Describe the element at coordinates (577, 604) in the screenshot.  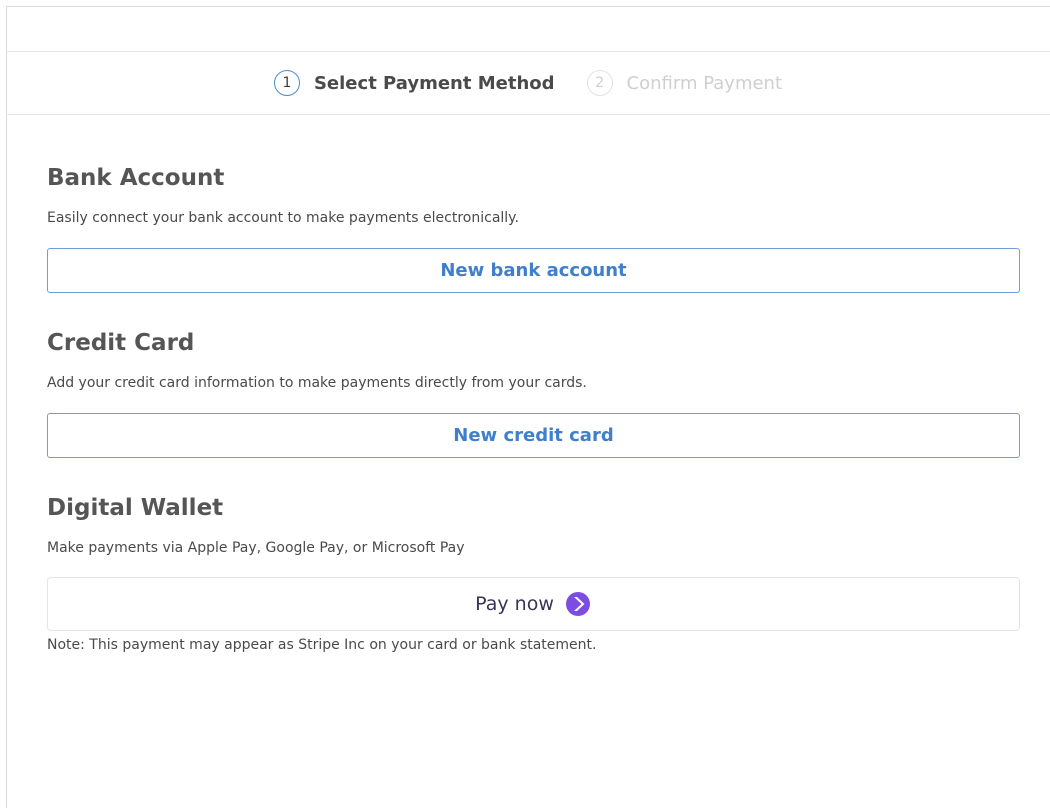
I see `chevron-right-icon` at that location.